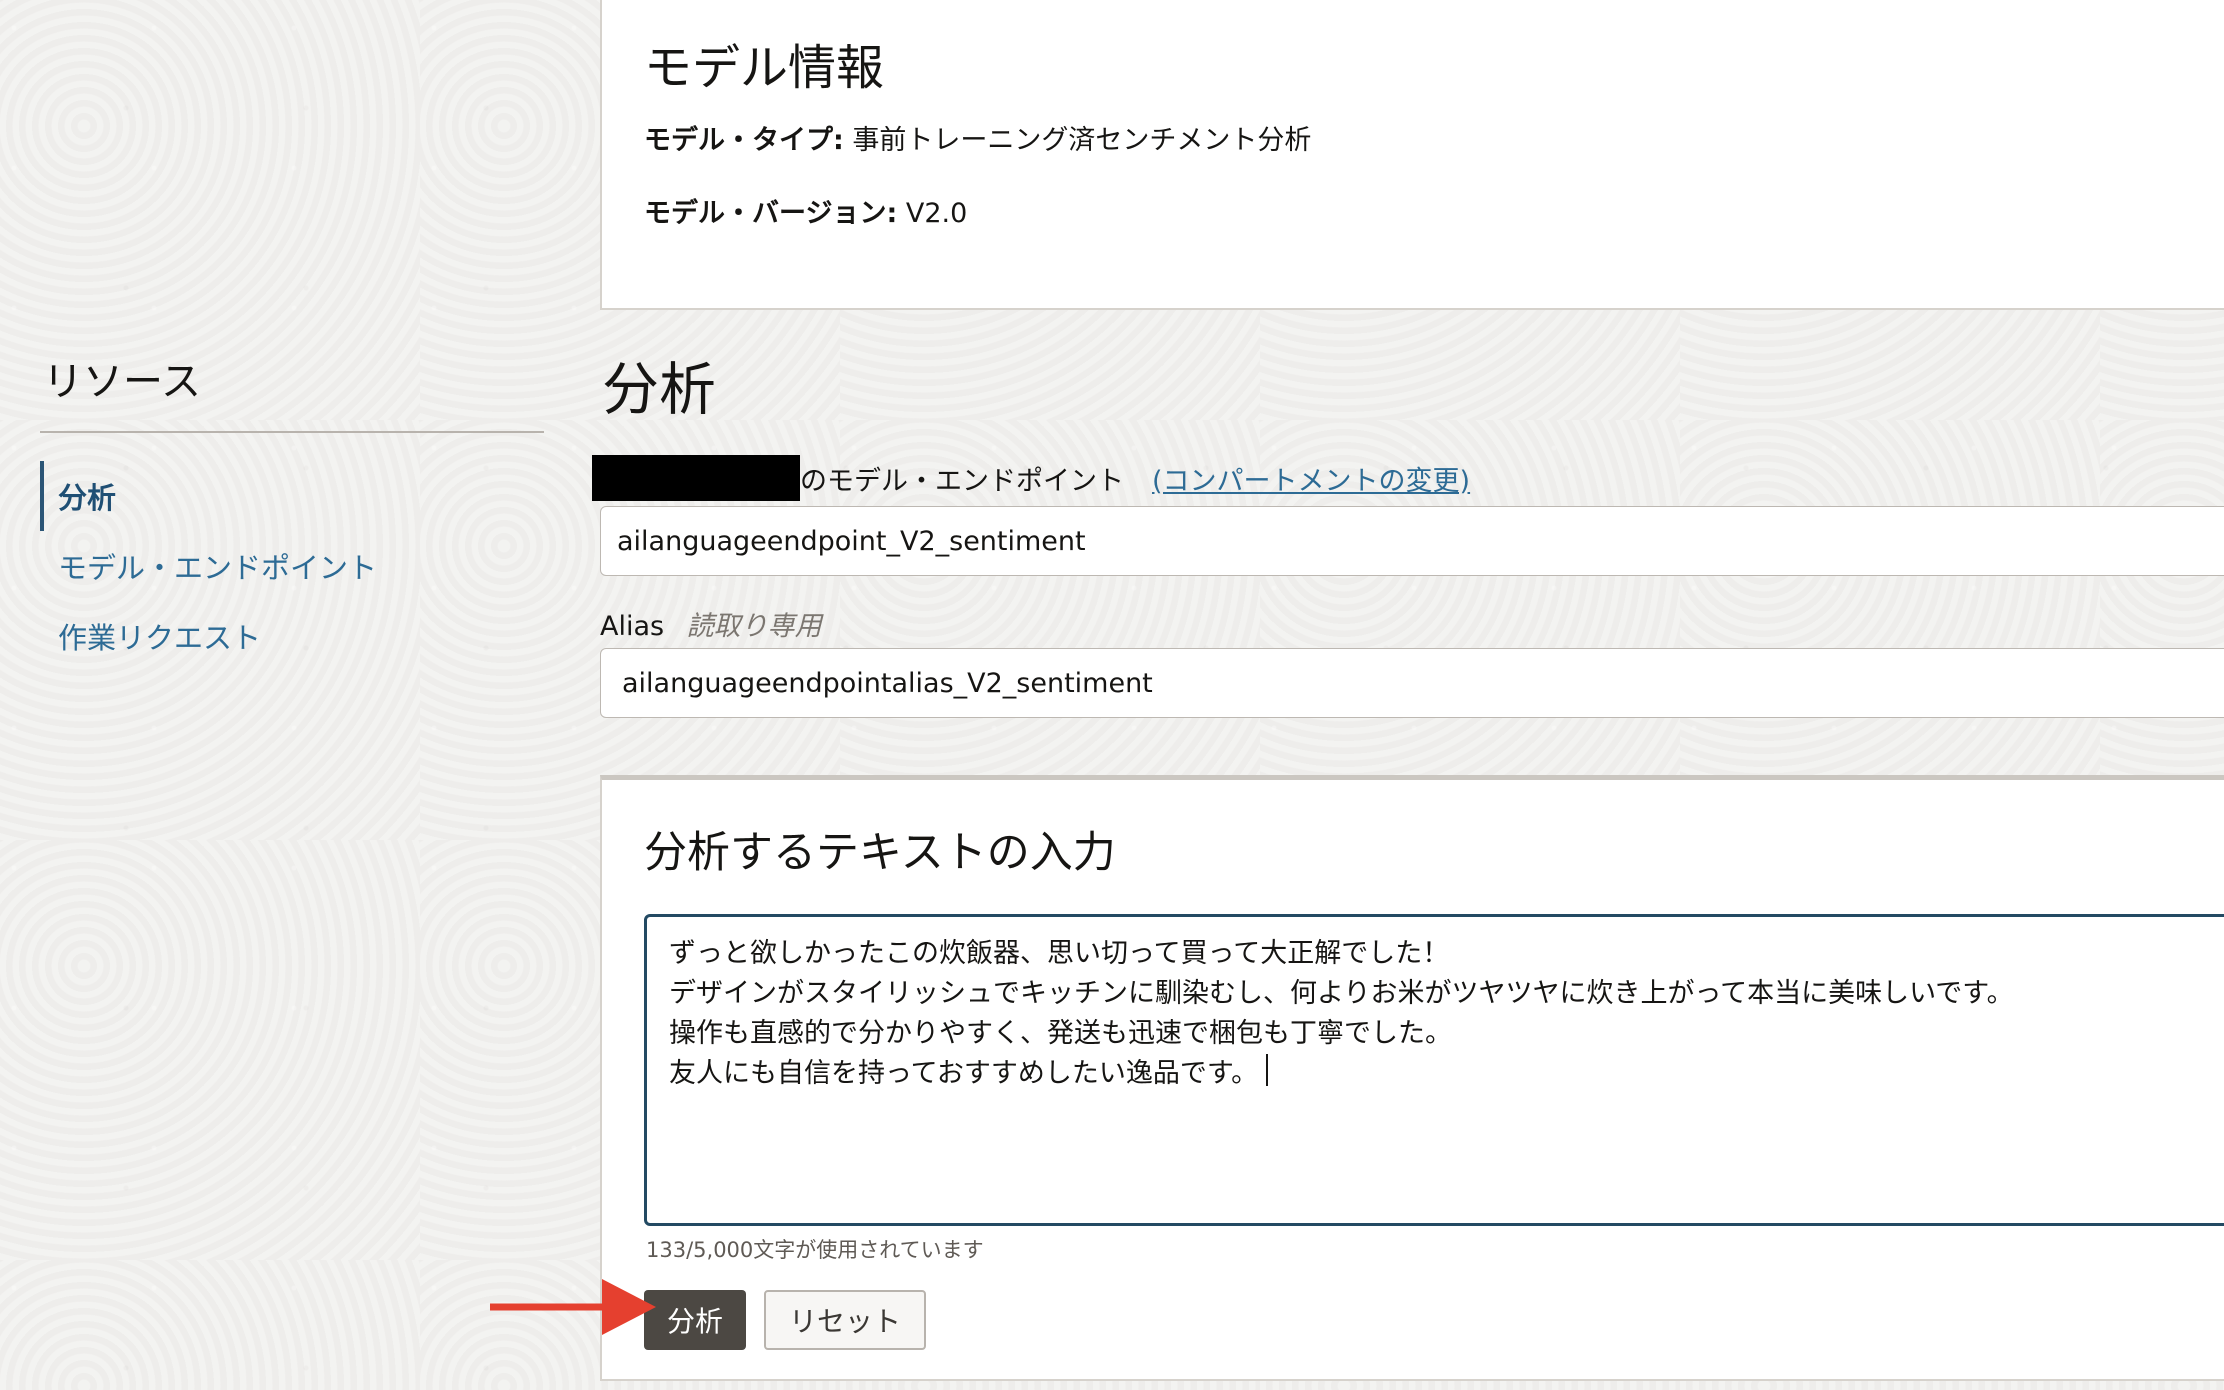 The image size is (2224, 1390). What do you see at coordinates (696, 478) in the screenshot?
I see `redacted-compartment-name` at bounding box center [696, 478].